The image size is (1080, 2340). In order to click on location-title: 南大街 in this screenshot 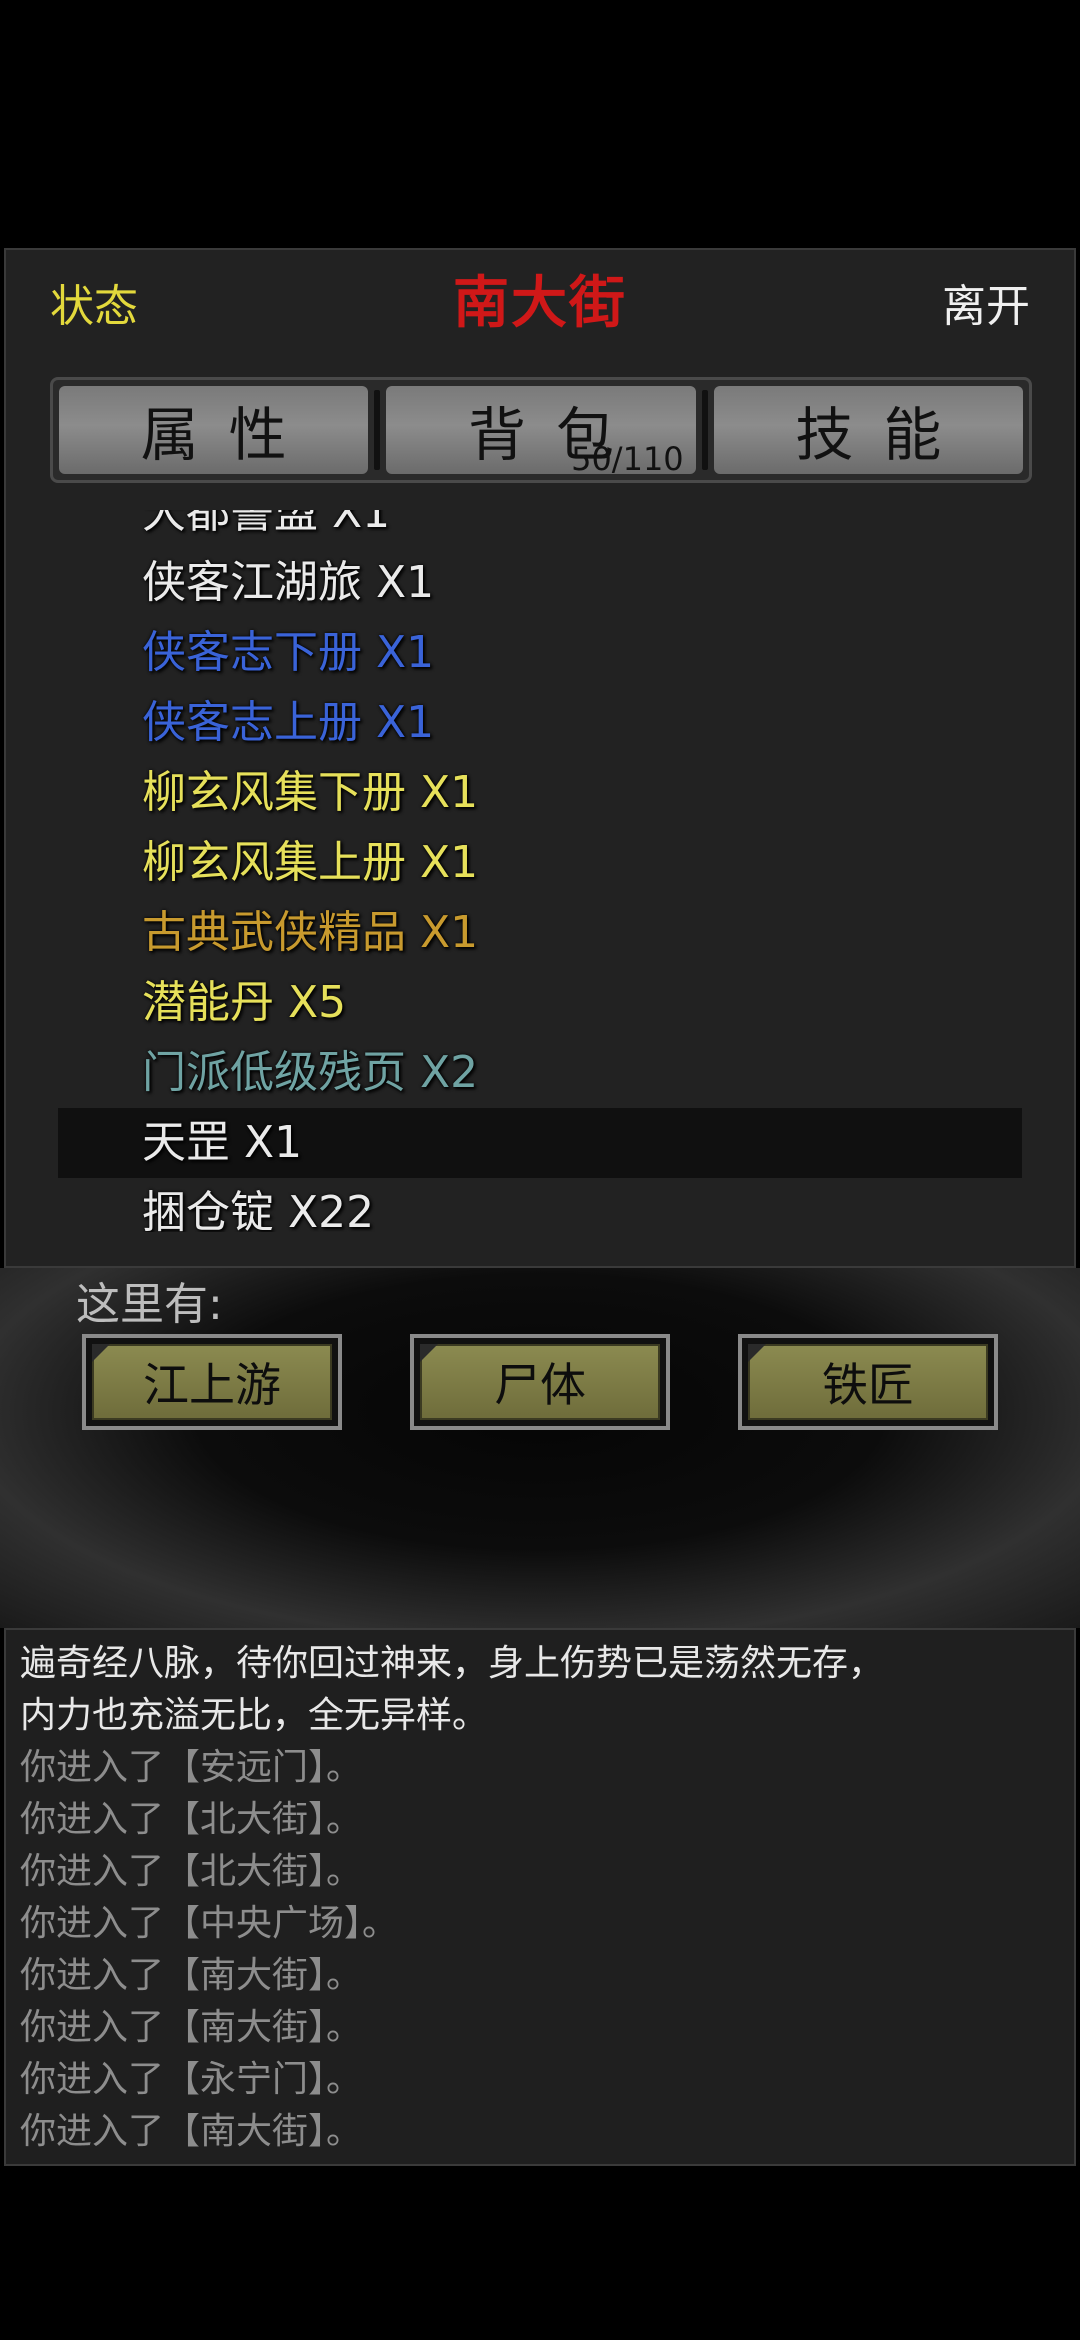, I will do `click(540, 303)`.